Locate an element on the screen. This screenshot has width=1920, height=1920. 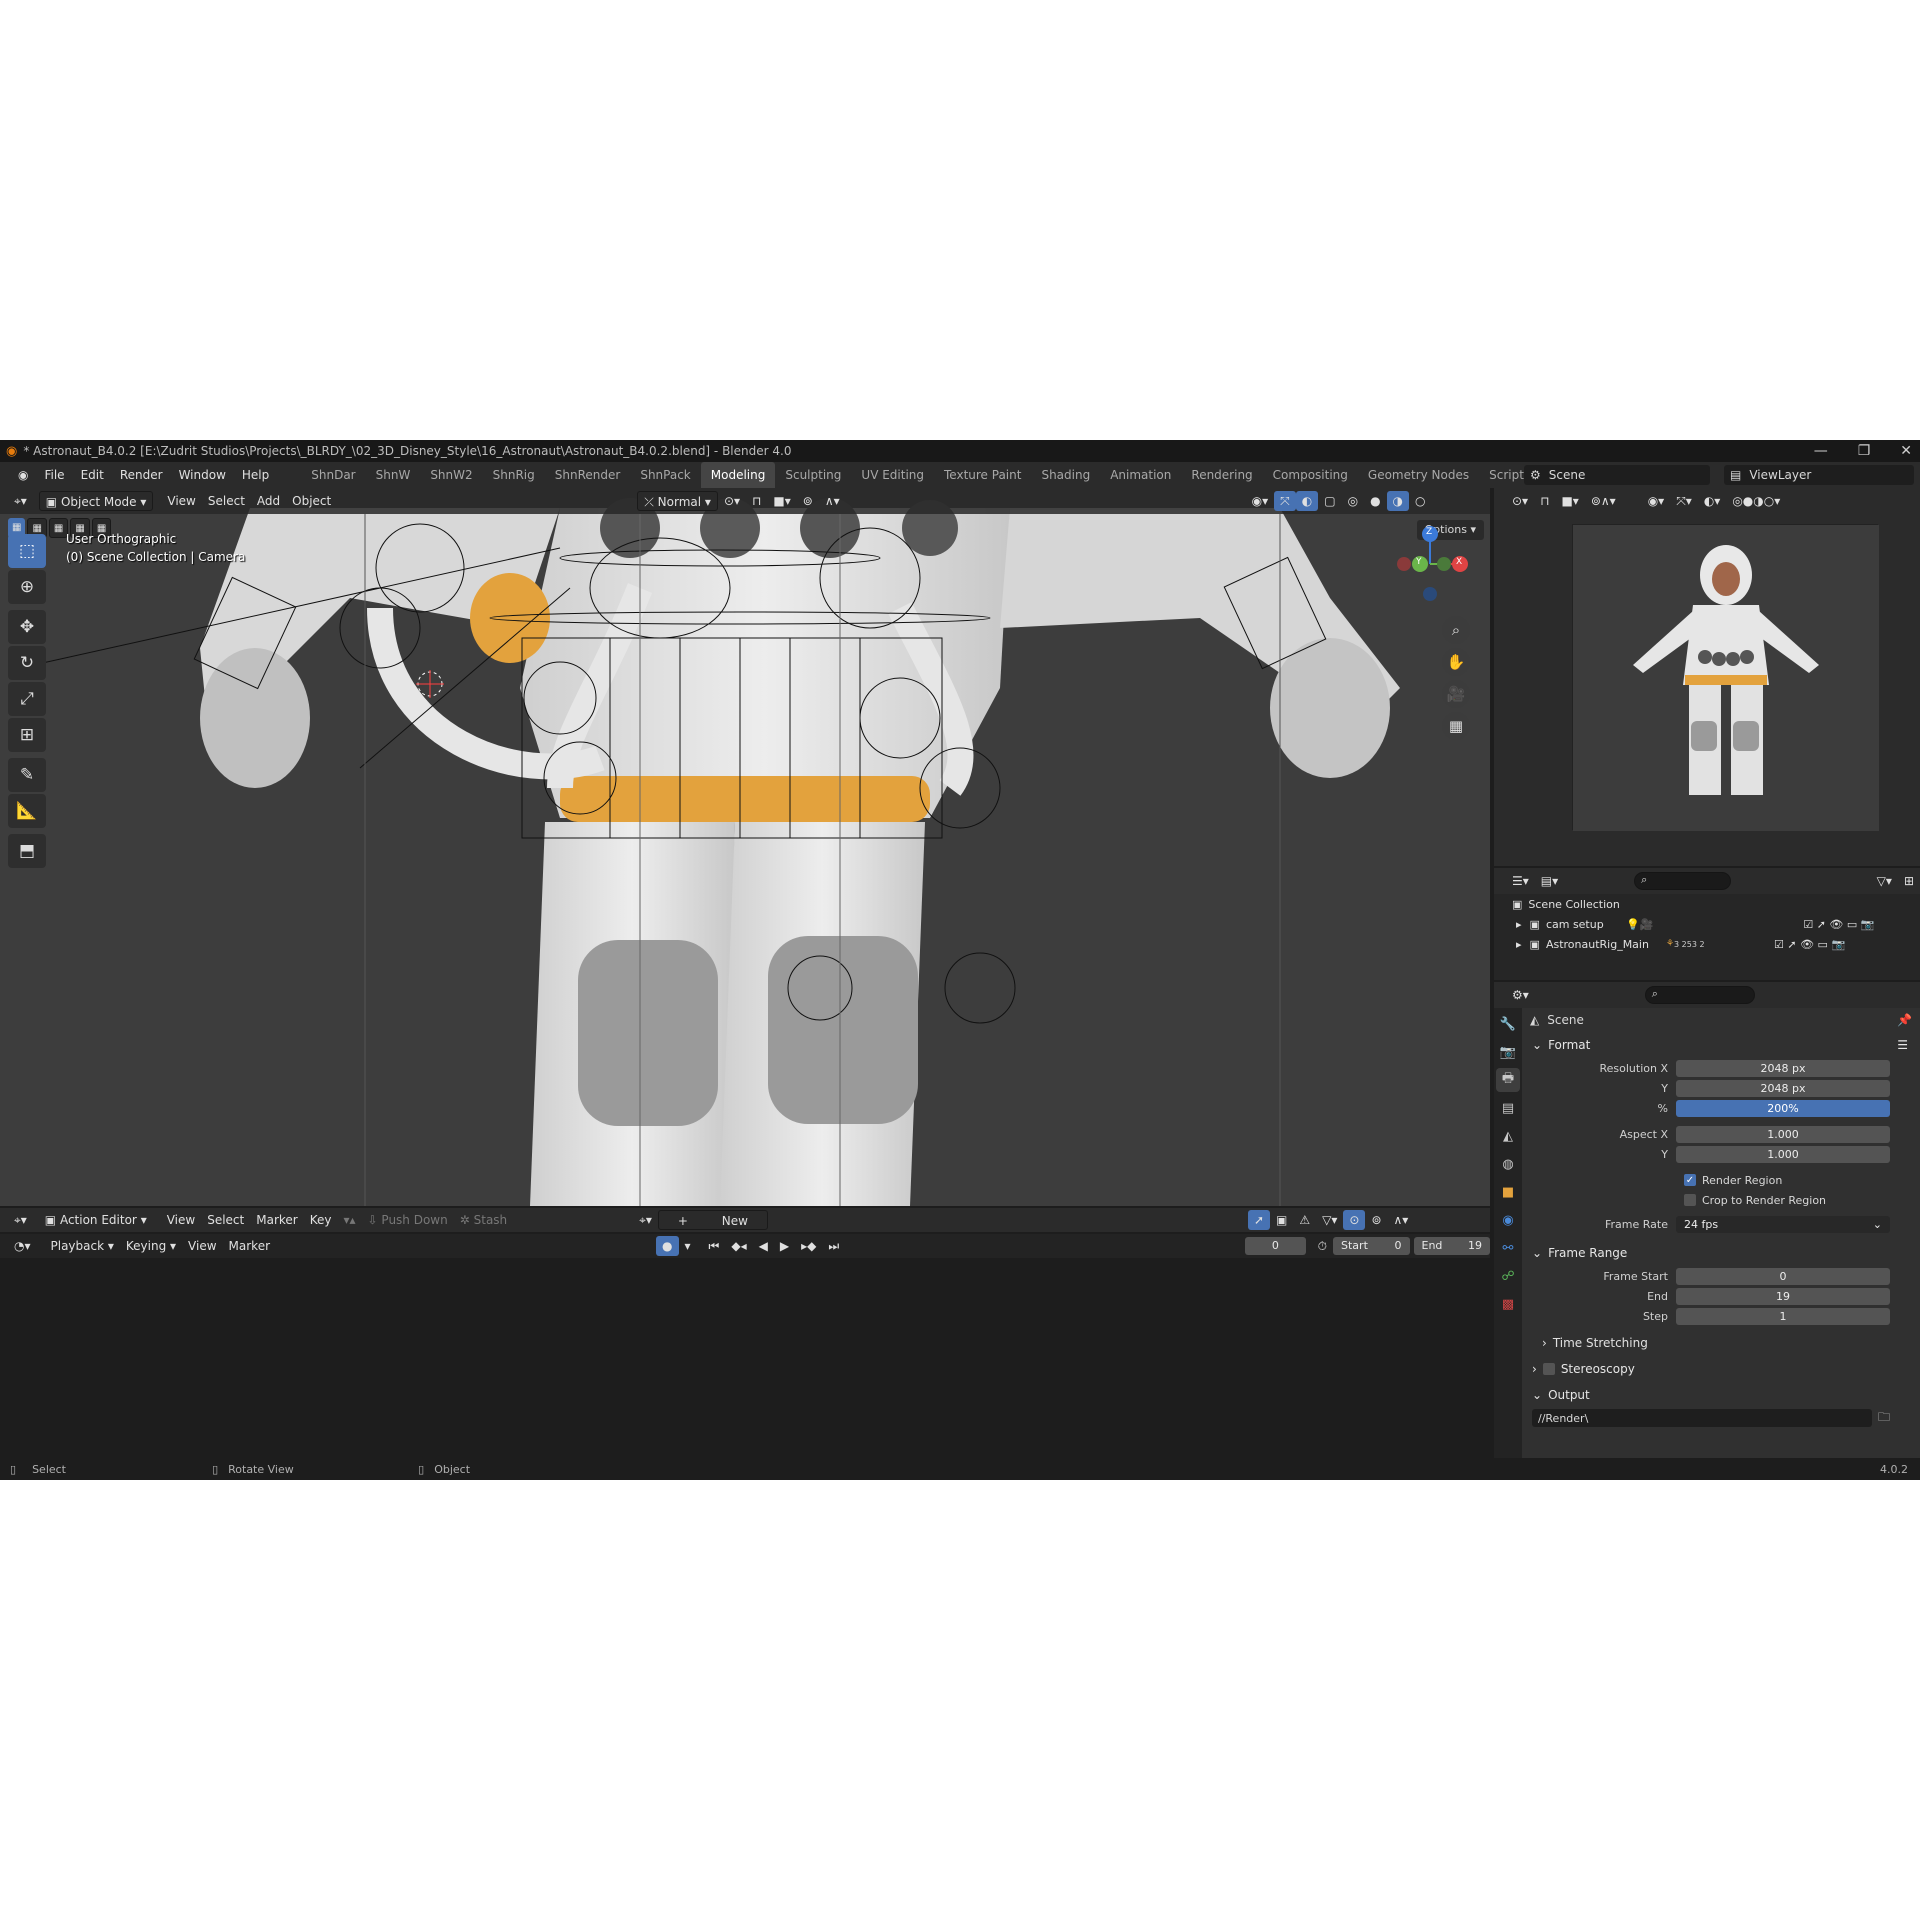
wireframe-shading-icon: ◎ is located at coordinates (1353, 501).